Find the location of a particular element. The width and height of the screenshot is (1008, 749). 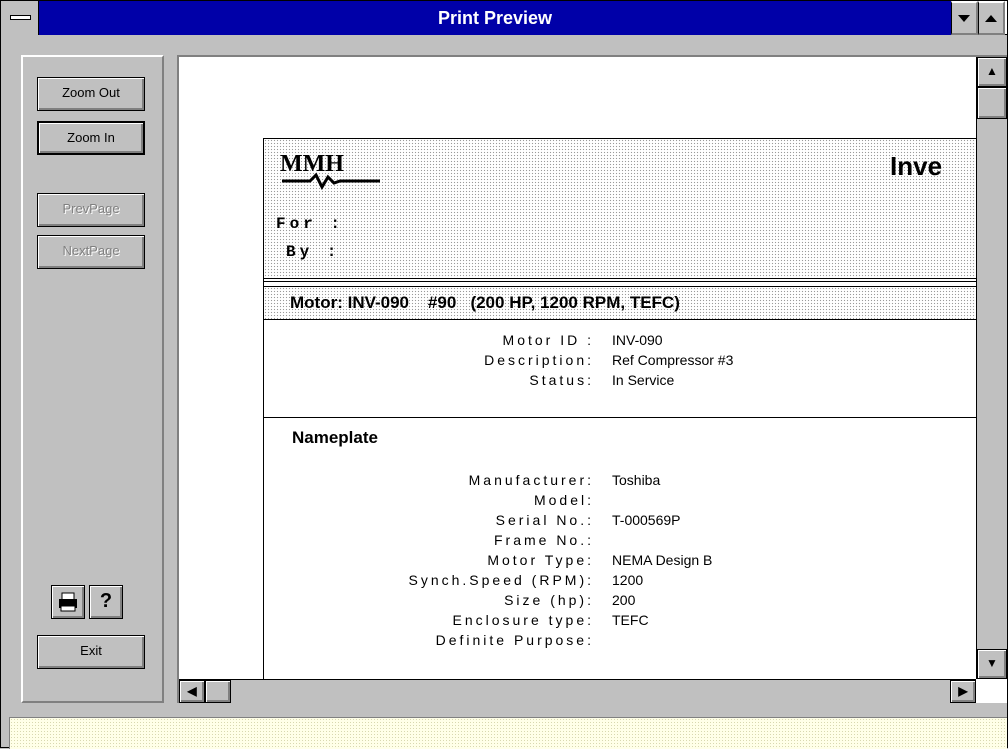

scroll-up-button: ▲ is located at coordinates (992, 72).